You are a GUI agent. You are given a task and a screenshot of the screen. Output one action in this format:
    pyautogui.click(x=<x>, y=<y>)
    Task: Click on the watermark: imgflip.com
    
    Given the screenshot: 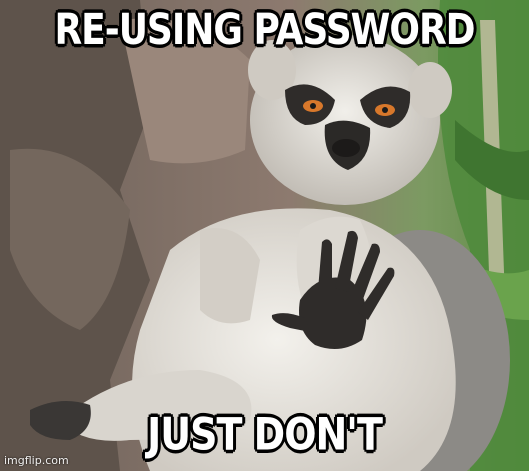 What is the action you would take?
    pyautogui.click(x=36, y=460)
    